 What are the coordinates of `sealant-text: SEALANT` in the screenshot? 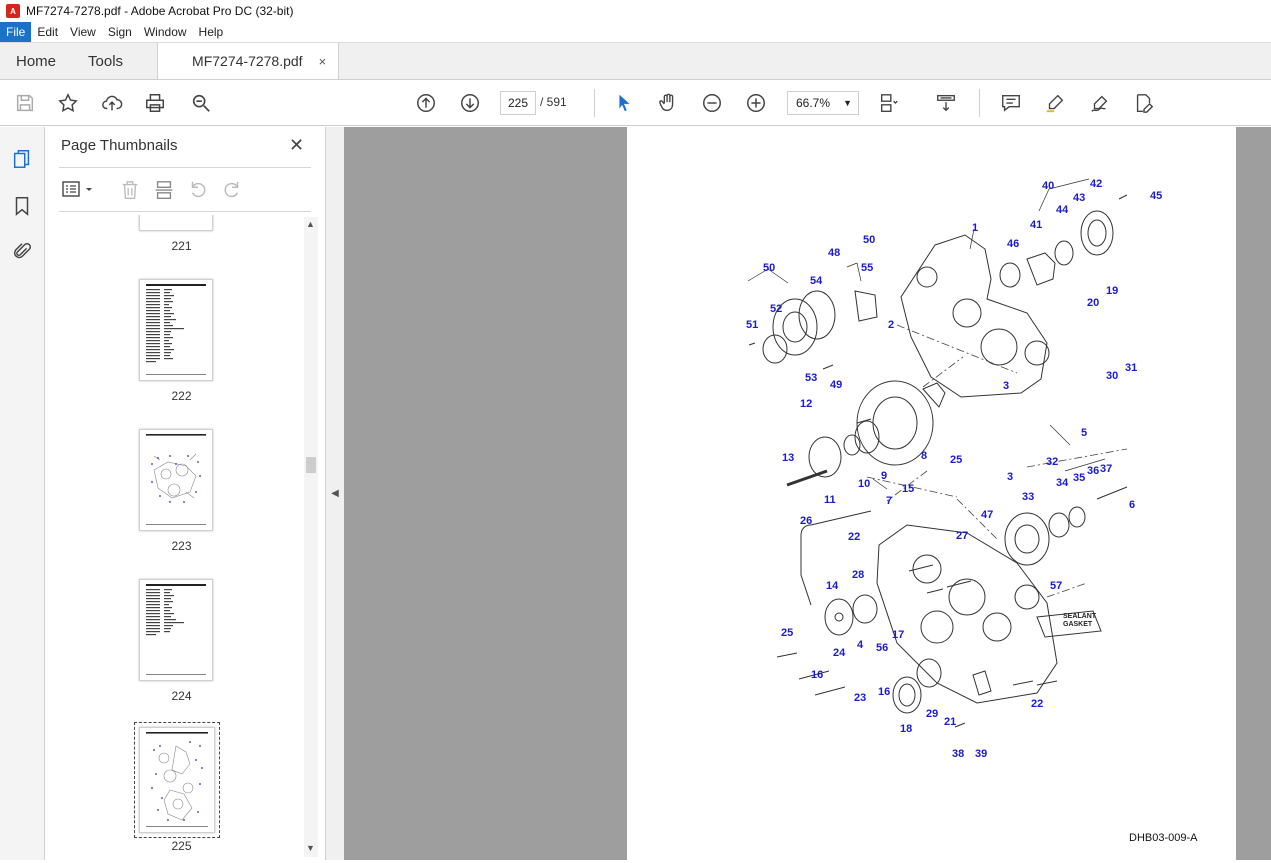 It's located at (1080, 616).